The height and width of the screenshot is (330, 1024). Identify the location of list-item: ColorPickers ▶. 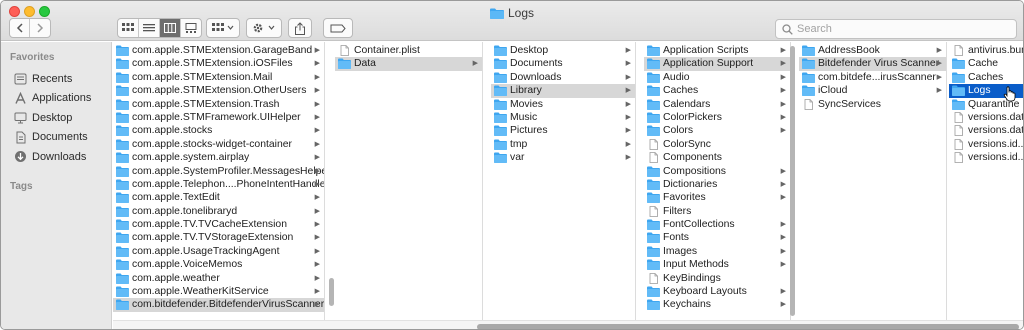
(717, 117).